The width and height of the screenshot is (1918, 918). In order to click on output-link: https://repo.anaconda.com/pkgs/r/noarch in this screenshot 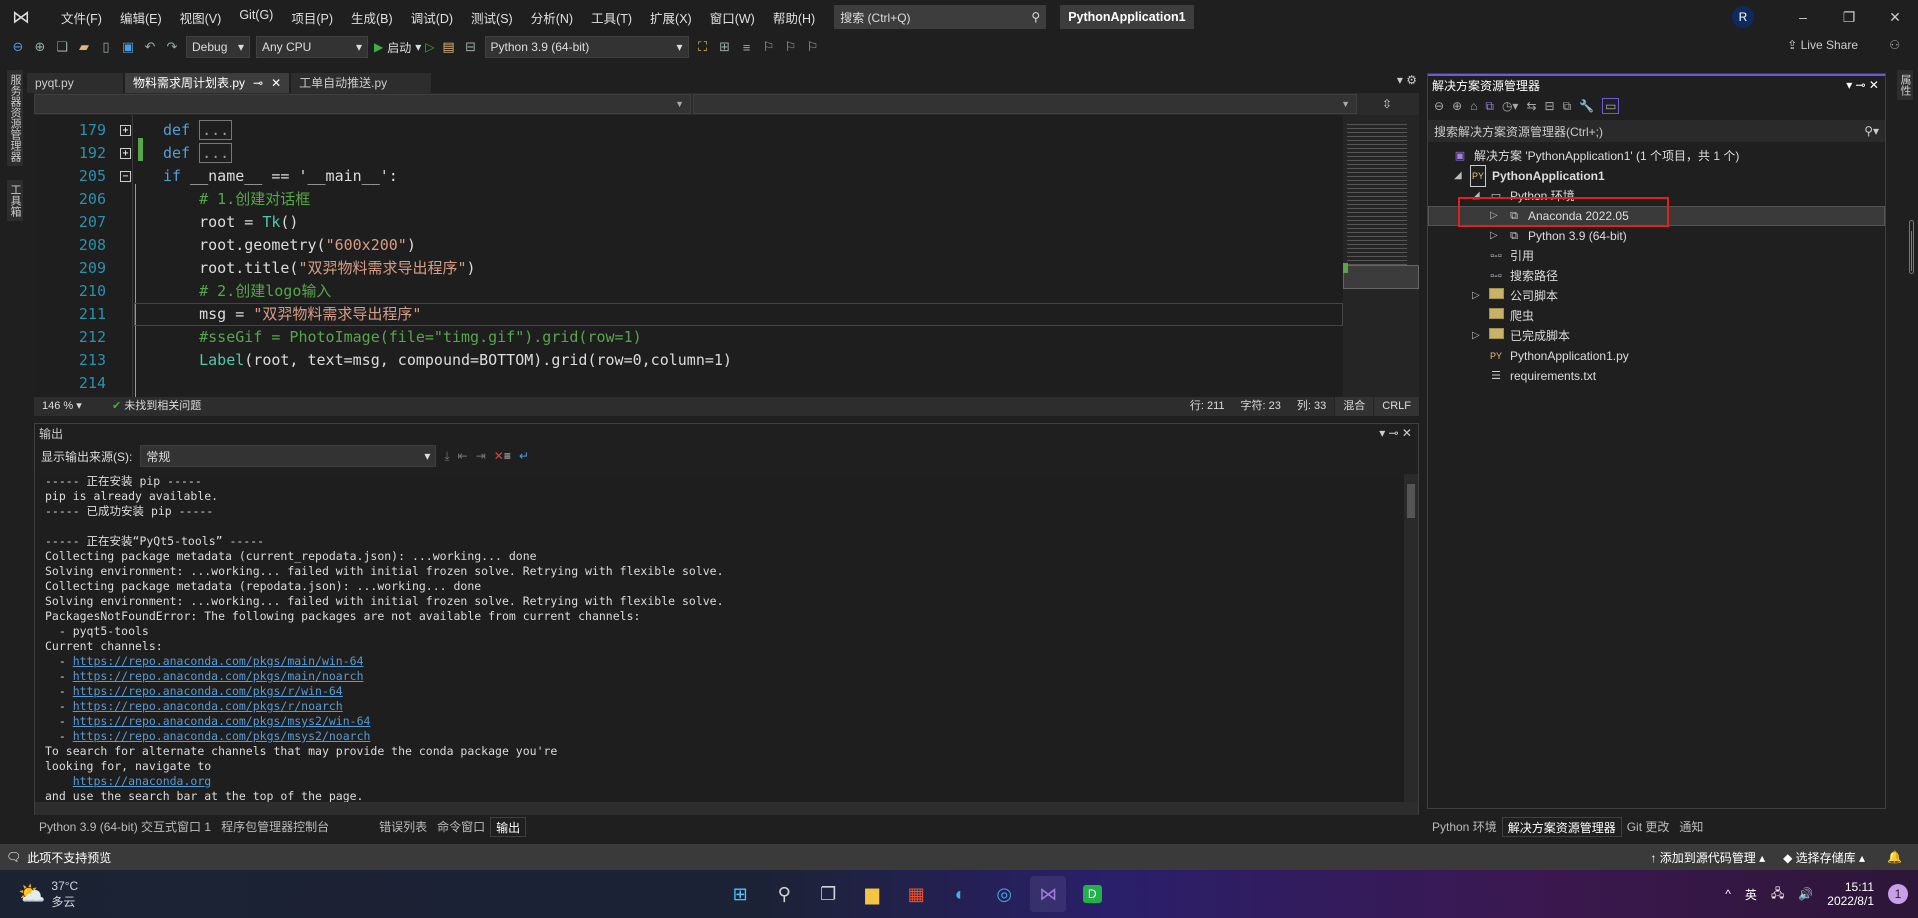, I will do `click(208, 706)`.